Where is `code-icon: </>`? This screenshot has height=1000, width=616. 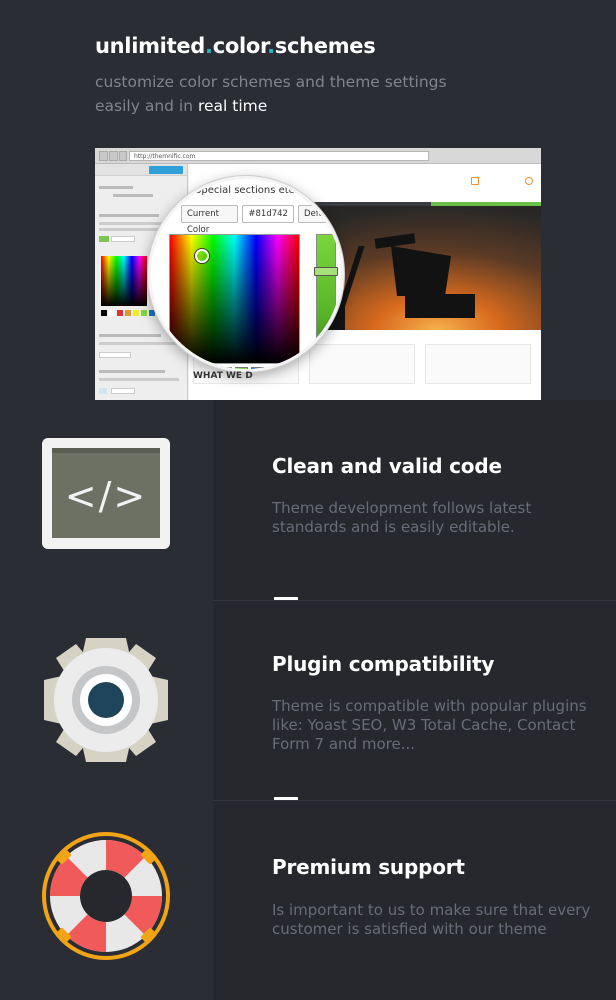 code-icon: </> is located at coordinates (106, 493).